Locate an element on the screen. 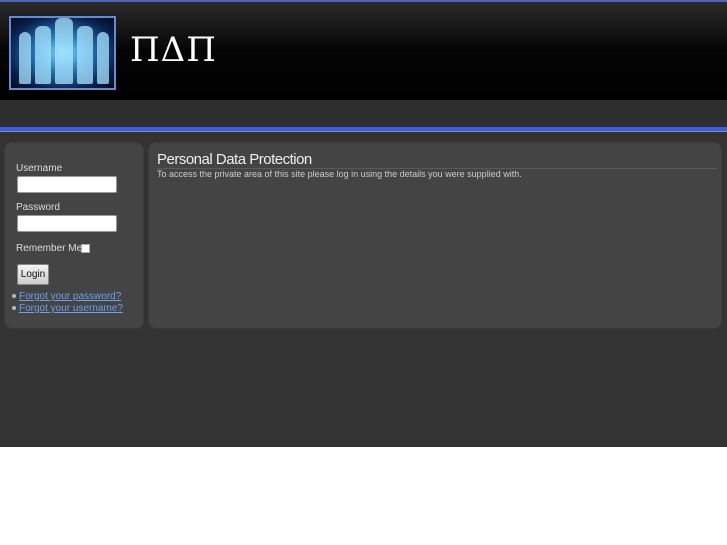 The height and width of the screenshot is (545, 727). password-input is located at coordinates (67, 223).